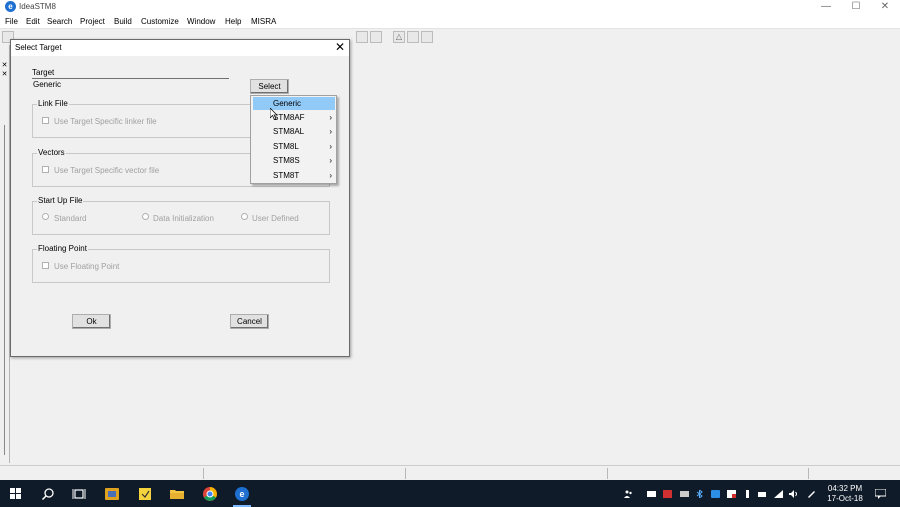 Image resolution: width=900 pixels, height=507 pixels. Describe the element at coordinates (210, 494) in the screenshot. I see `chrome-icon` at that location.